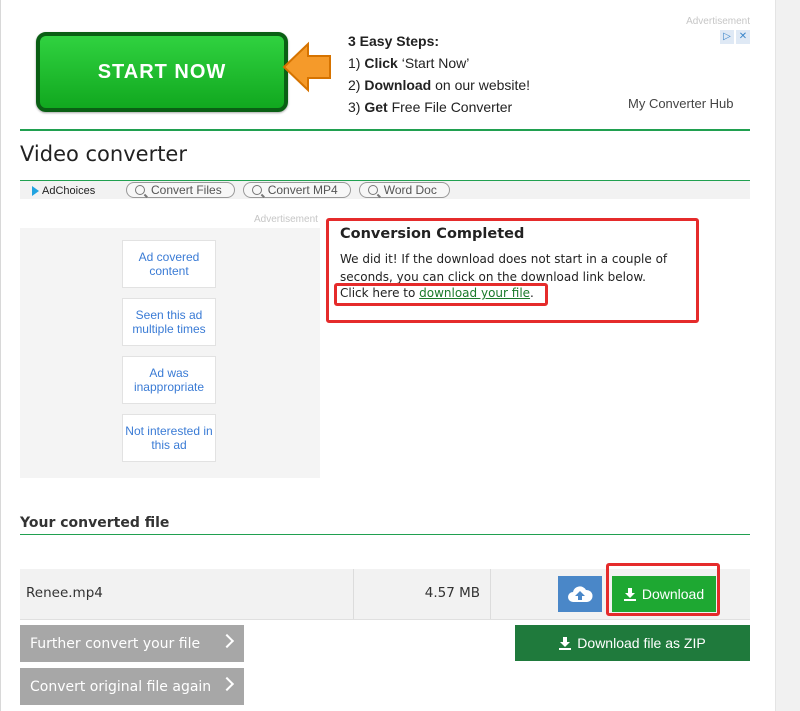 This screenshot has width=800, height=711. Describe the element at coordinates (69, 191) in the screenshot. I see `adchoices-label: AdChoices` at that location.